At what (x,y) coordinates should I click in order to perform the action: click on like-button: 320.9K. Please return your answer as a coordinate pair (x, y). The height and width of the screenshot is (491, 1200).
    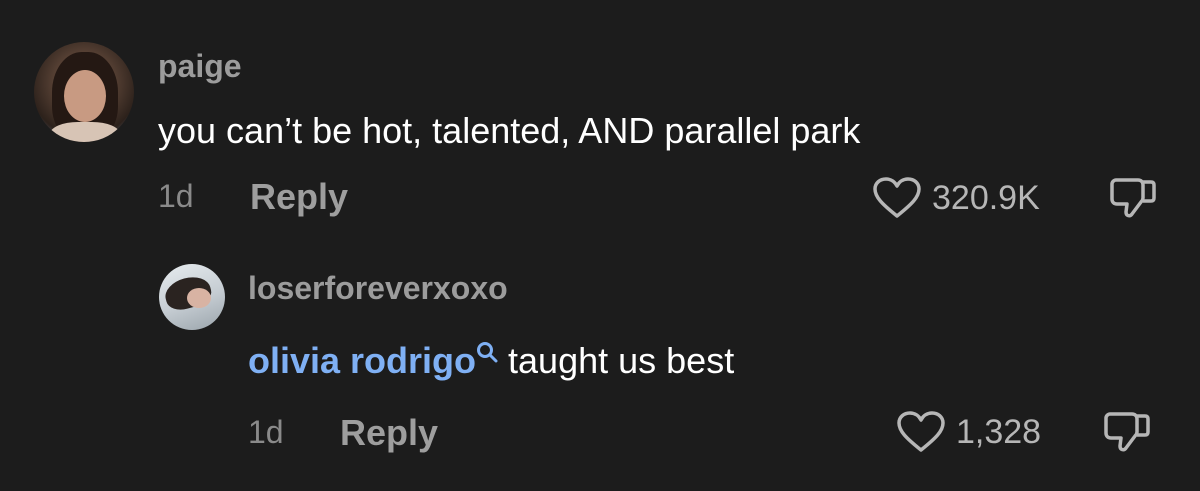
    Looking at the image, I should click on (956, 198).